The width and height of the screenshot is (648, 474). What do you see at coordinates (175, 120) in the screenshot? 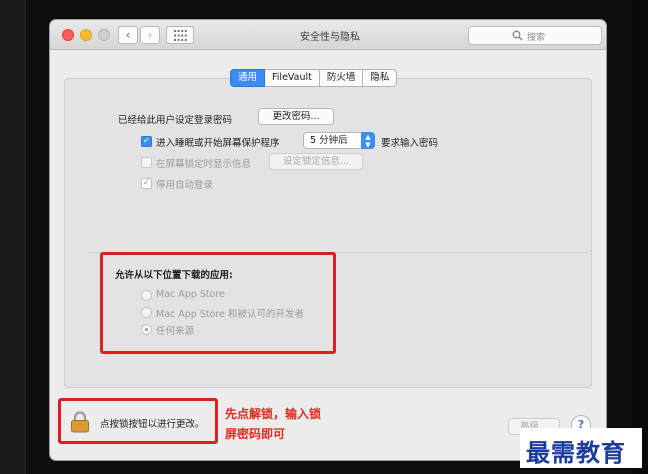
I see `password-set-label: 已经给此用户设定登录密码` at bounding box center [175, 120].